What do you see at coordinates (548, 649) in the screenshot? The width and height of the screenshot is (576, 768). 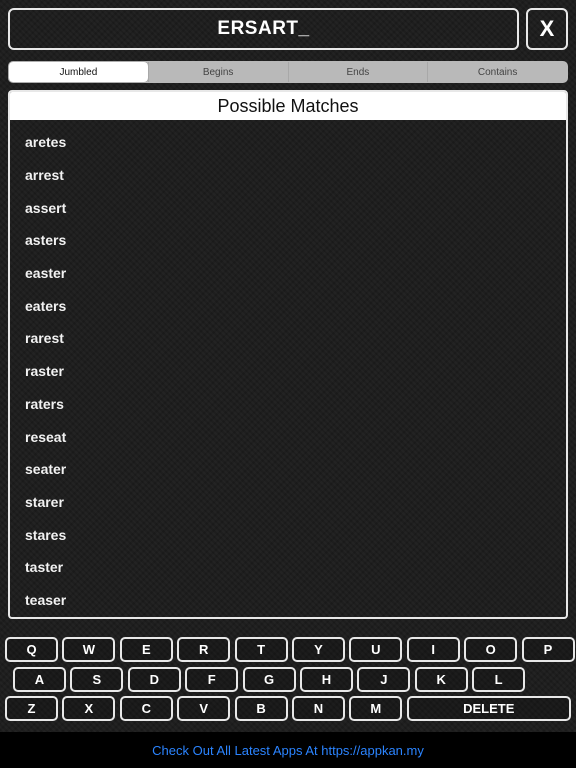 I see `key-p: P` at bounding box center [548, 649].